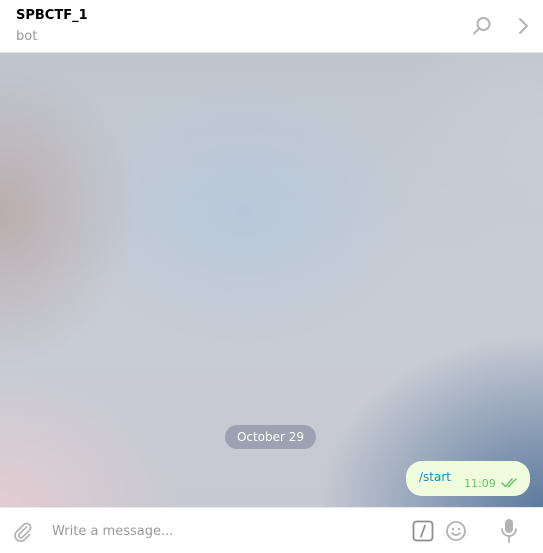 Image resolution: width=543 pixels, height=553 pixels. What do you see at coordinates (222, 531) in the screenshot?
I see `message-input` at bounding box center [222, 531].